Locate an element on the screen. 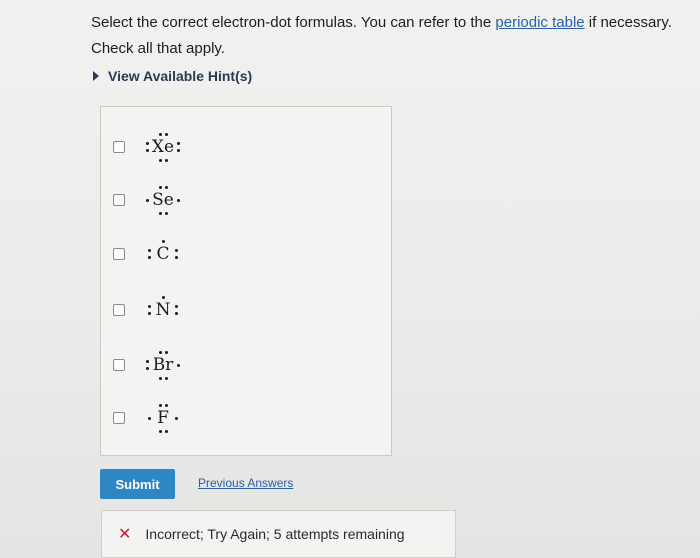 The height and width of the screenshot is (558, 700). lewis-structure: N is located at coordinates (162, 310).